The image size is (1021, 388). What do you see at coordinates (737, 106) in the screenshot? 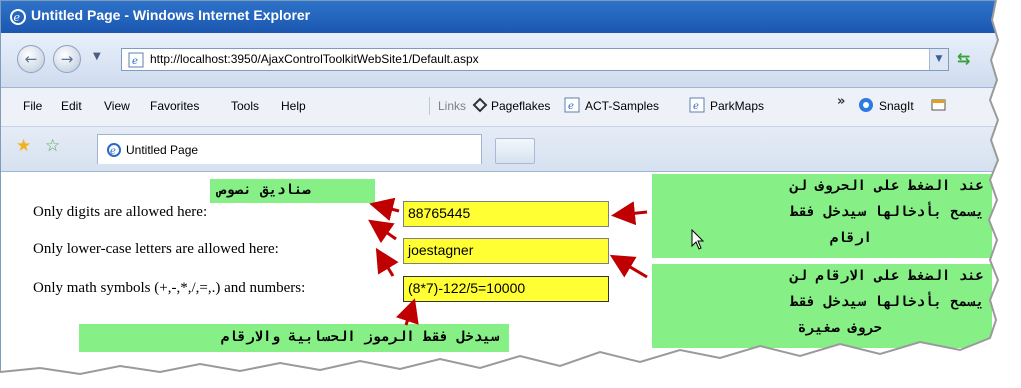
I see `link-parkmaps: ParkMaps` at bounding box center [737, 106].